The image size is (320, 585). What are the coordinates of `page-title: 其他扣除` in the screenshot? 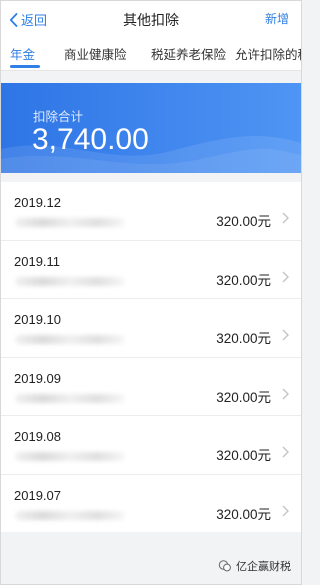 It's located at (151, 21).